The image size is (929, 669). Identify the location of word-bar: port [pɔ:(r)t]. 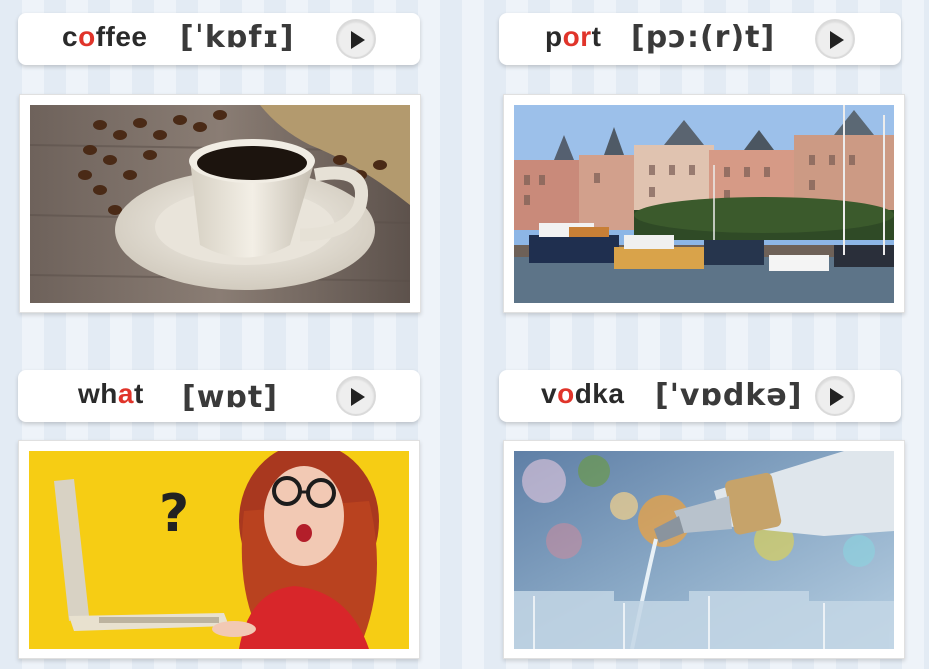
(700, 39).